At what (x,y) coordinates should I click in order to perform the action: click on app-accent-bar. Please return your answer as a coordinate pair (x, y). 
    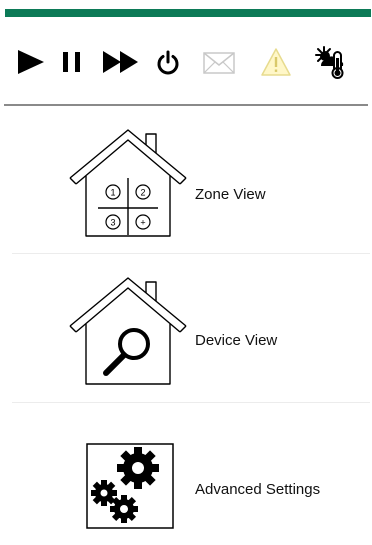
    Looking at the image, I should click on (188, 13).